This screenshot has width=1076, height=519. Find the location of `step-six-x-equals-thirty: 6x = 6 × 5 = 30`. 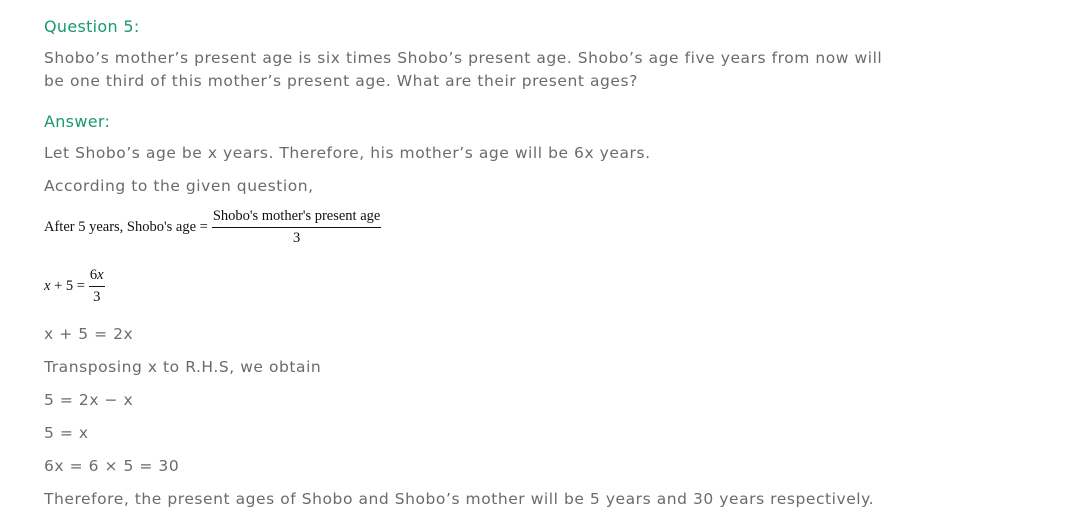

step-six-x-equals-thirty: 6x = 6 × 5 = 30 is located at coordinates (112, 466).